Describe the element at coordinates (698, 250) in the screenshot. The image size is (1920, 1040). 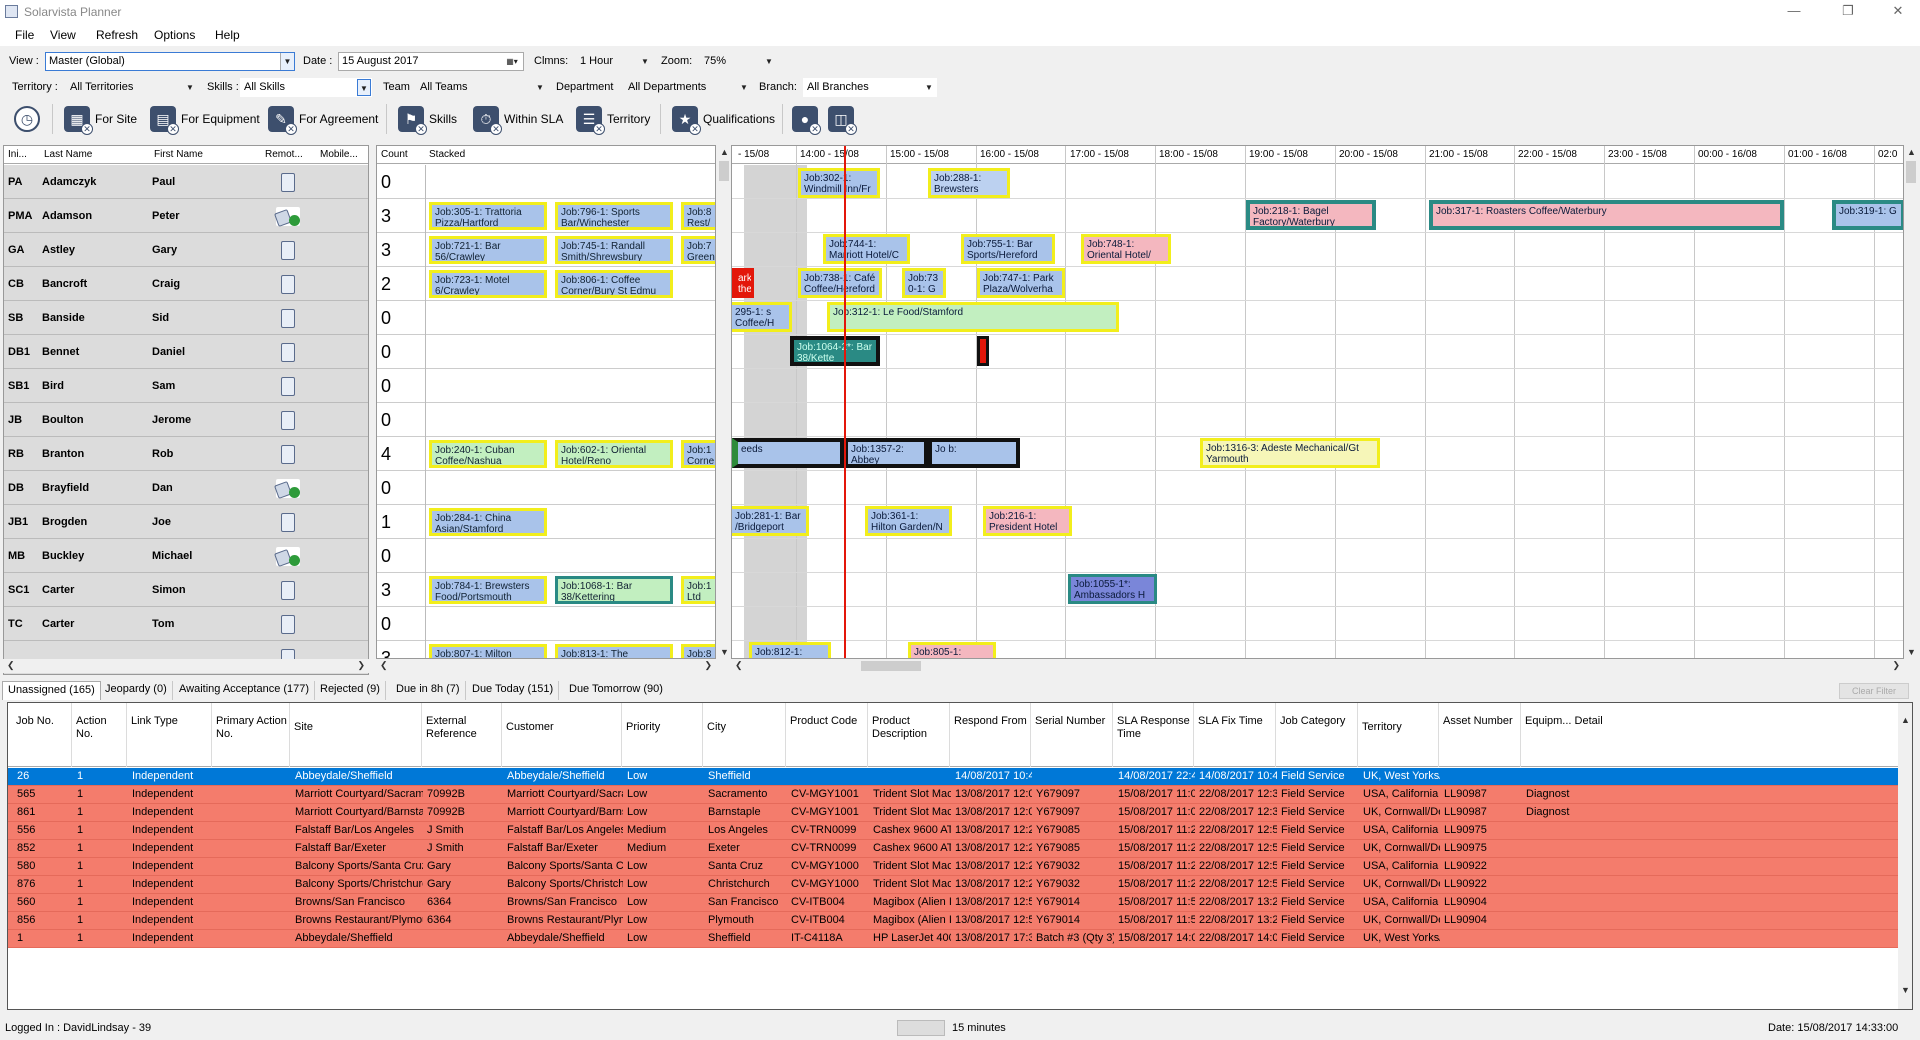
I see `stacked-job: Job:7 Green` at that location.